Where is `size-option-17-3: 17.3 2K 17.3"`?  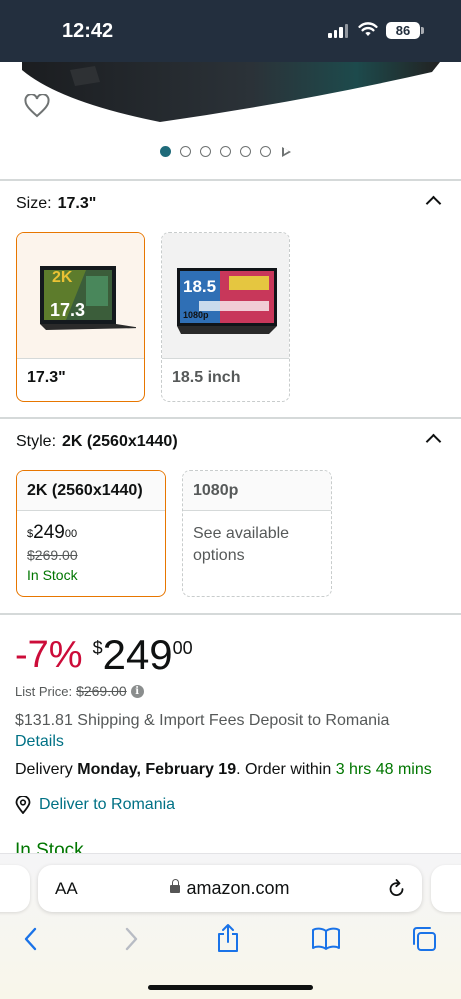 size-option-17-3: 17.3 2K 17.3" is located at coordinates (80, 317).